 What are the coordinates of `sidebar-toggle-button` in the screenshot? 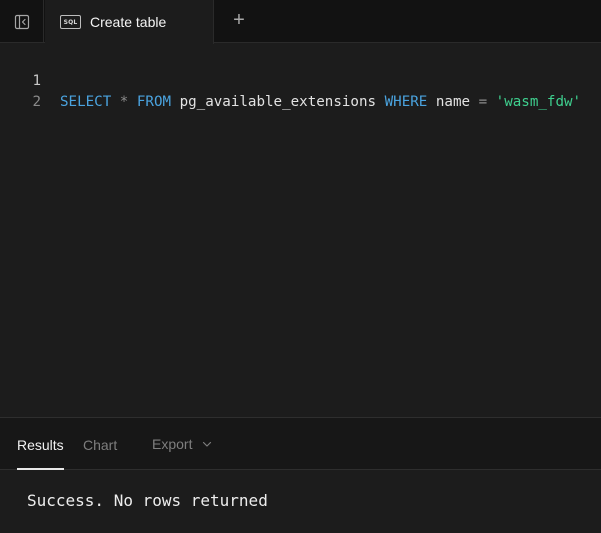 It's located at (22, 21).